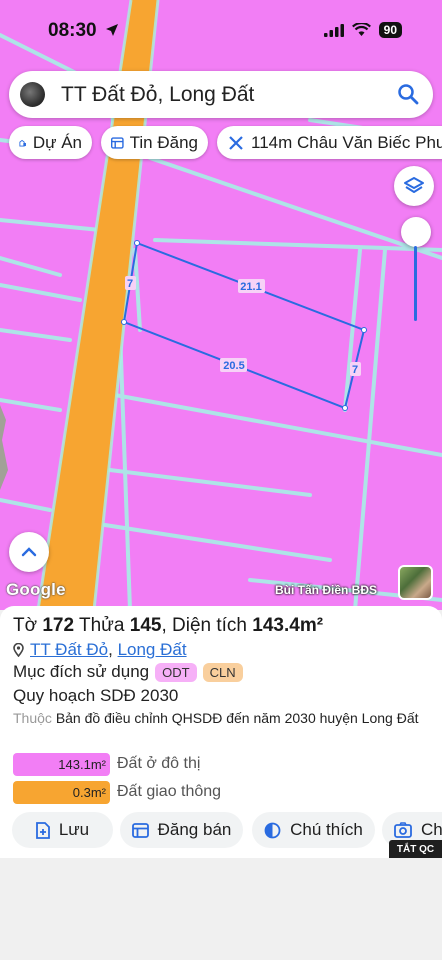 The width and height of the screenshot is (442, 960). I want to click on edge-label-top: 21.1, so click(250, 287).